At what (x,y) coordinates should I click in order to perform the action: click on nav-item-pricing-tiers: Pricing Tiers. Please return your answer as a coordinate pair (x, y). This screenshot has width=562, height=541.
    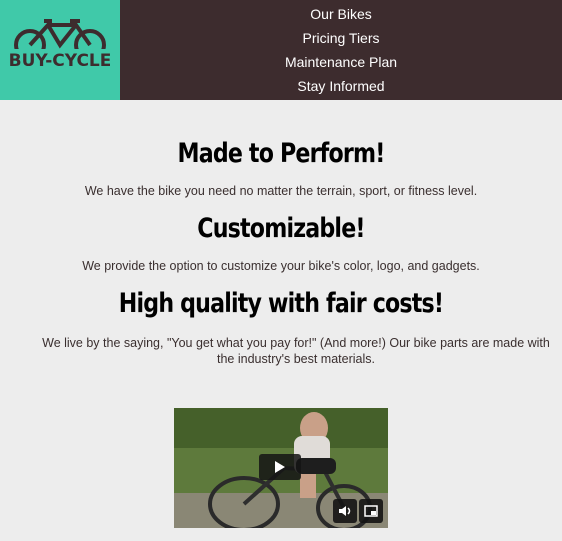
    Looking at the image, I should click on (340, 38).